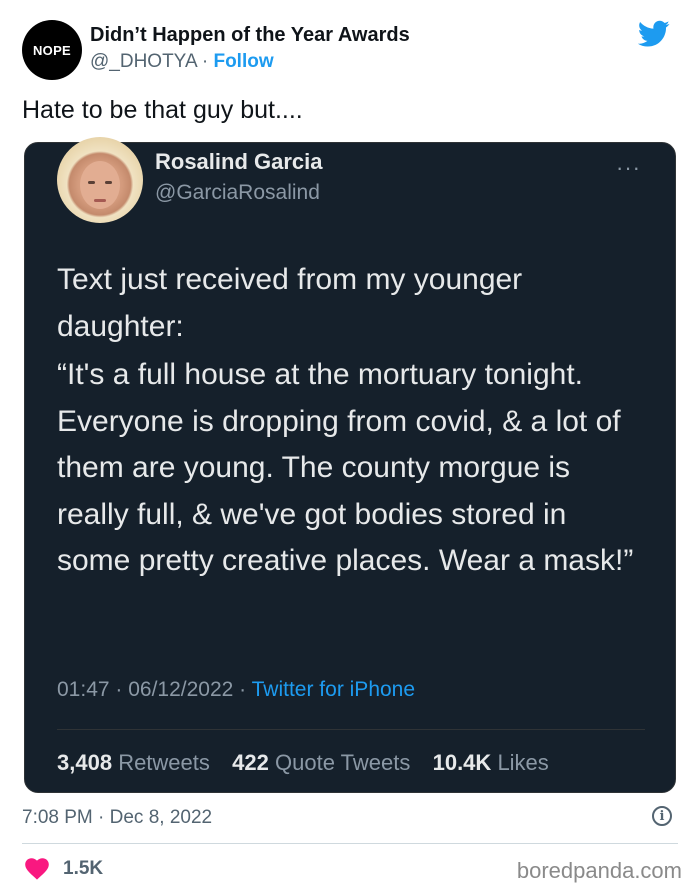  Describe the element at coordinates (164, 762) in the screenshot. I see `retweets-label: Retweets` at that location.